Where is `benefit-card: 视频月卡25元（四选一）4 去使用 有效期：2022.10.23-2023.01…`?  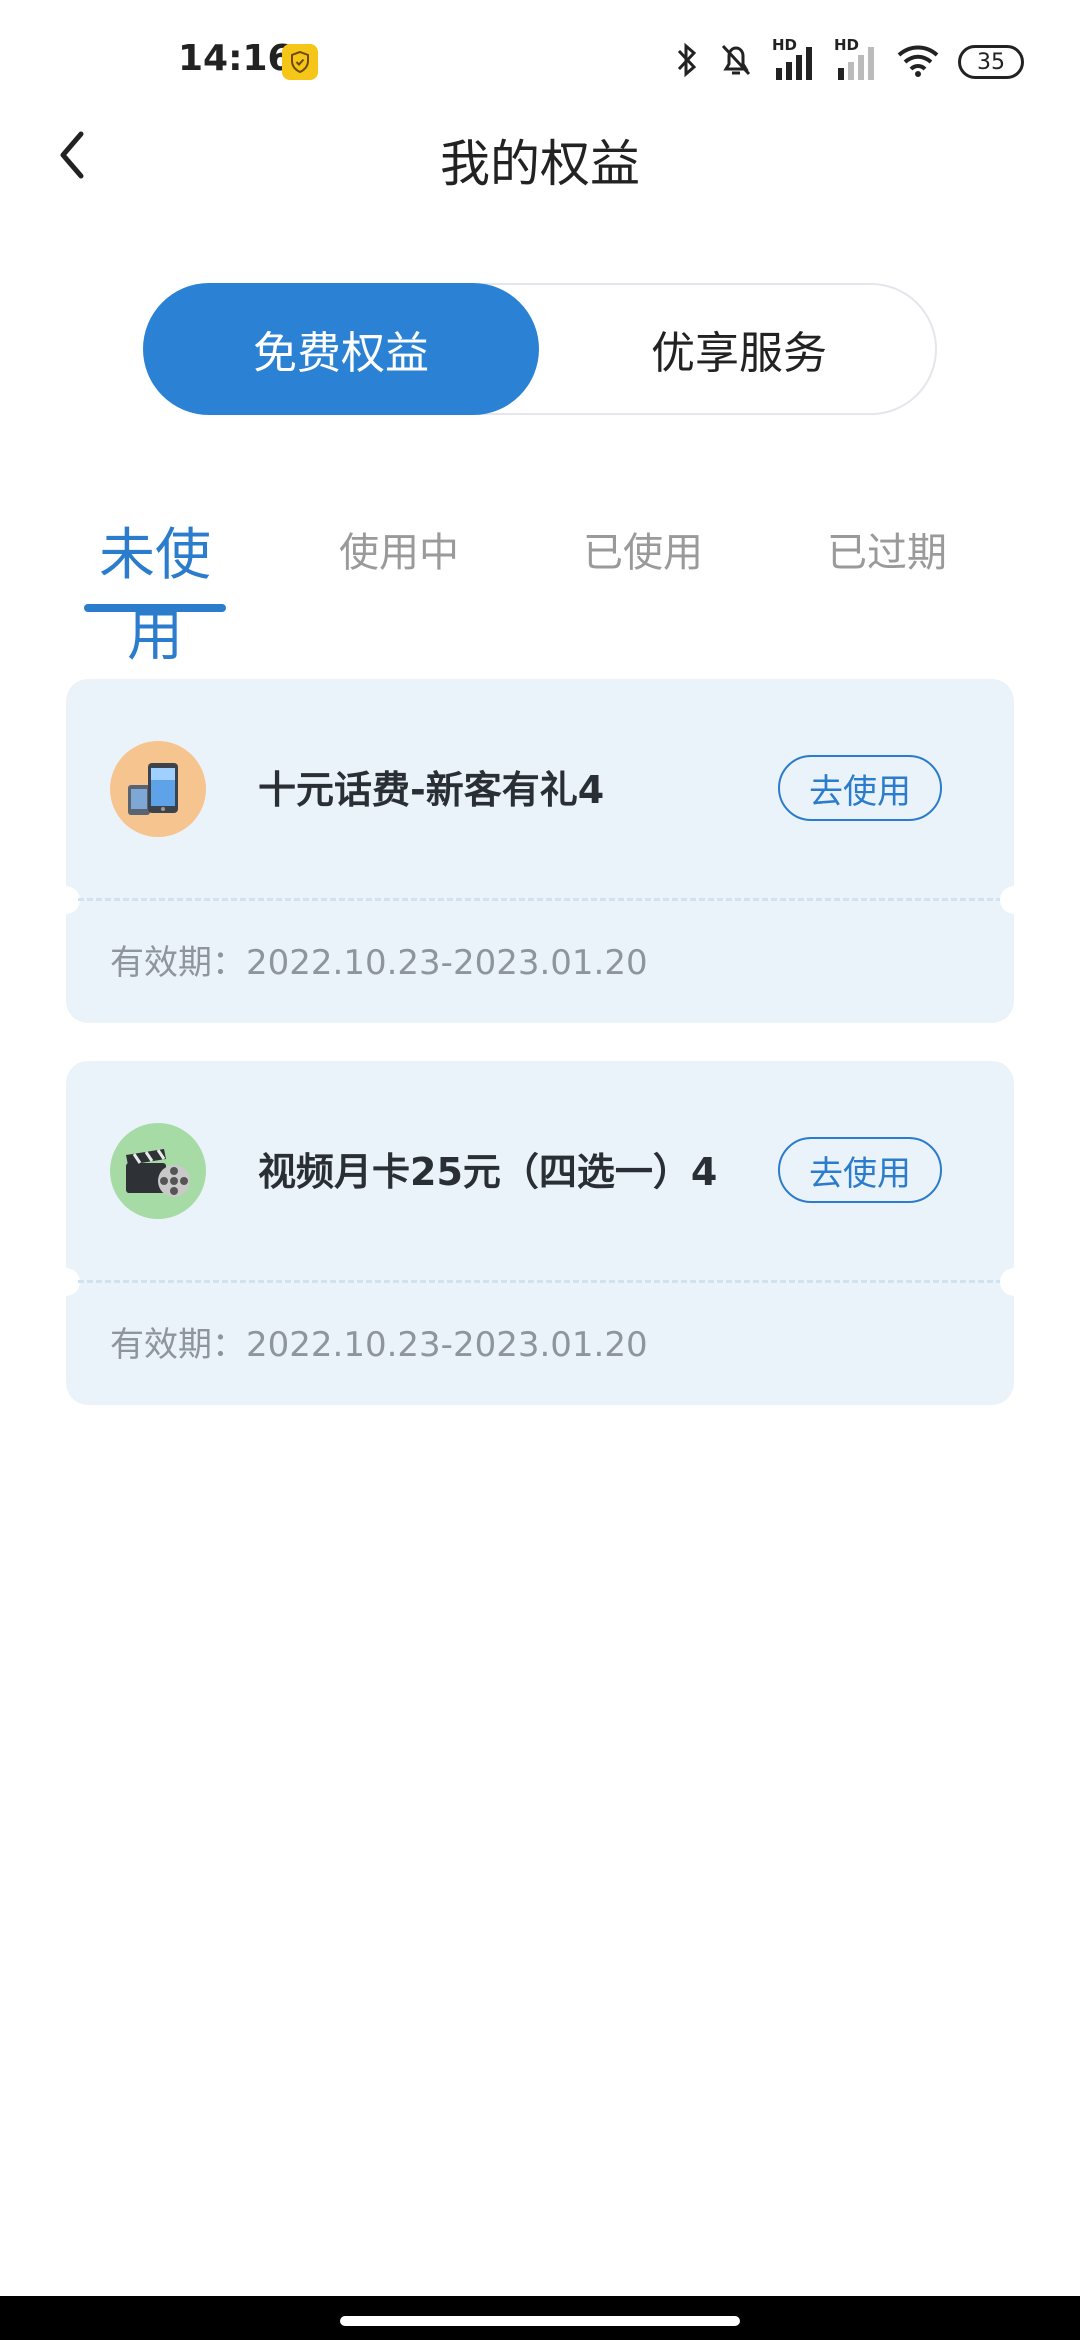
benefit-card: 视频月卡25元（四选一）4 去使用 有效期：2022.10.23-2023.01… is located at coordinates (540, 1233).